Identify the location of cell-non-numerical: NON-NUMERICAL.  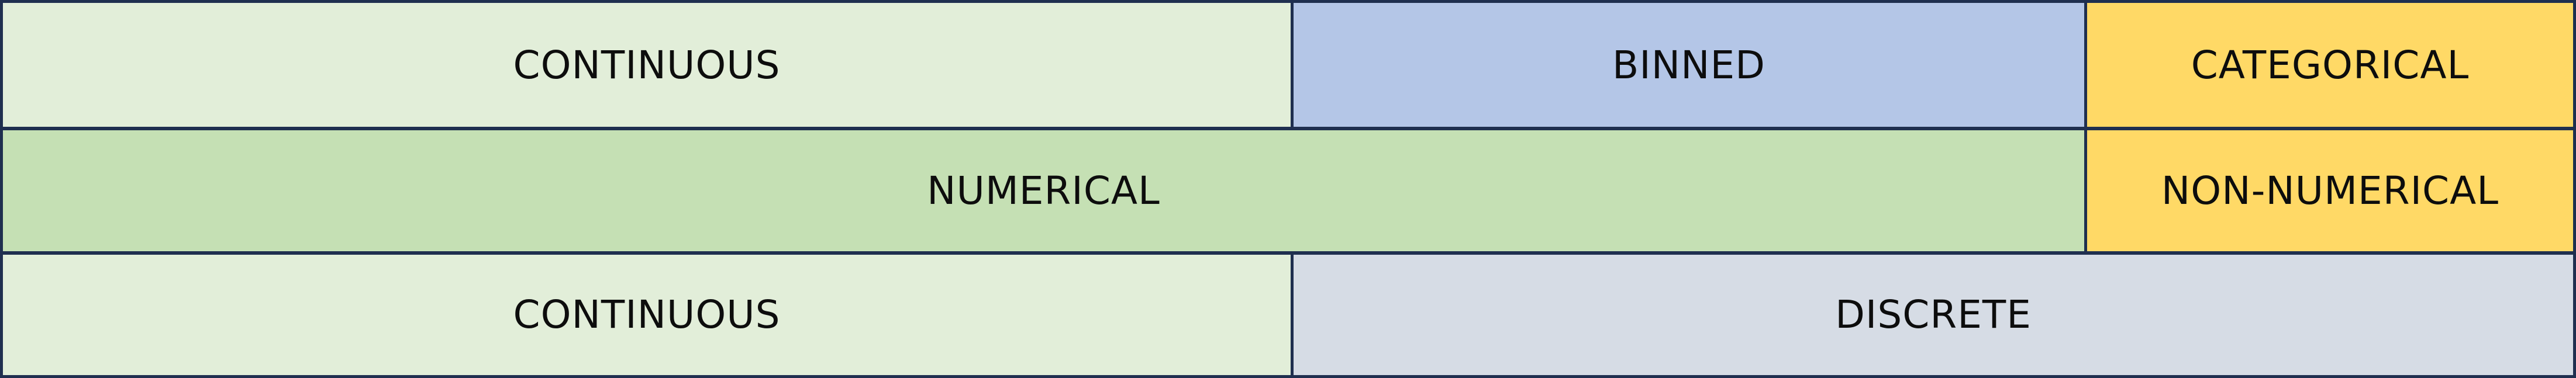
(2329, 190).